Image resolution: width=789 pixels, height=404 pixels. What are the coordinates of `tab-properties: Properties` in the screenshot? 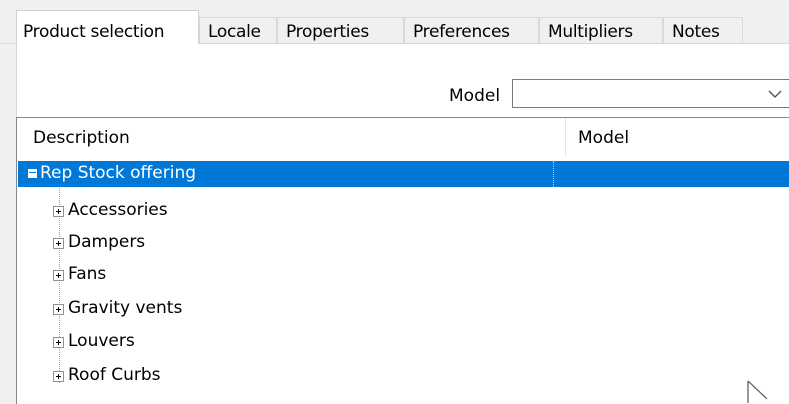 It's located at (340, 30).